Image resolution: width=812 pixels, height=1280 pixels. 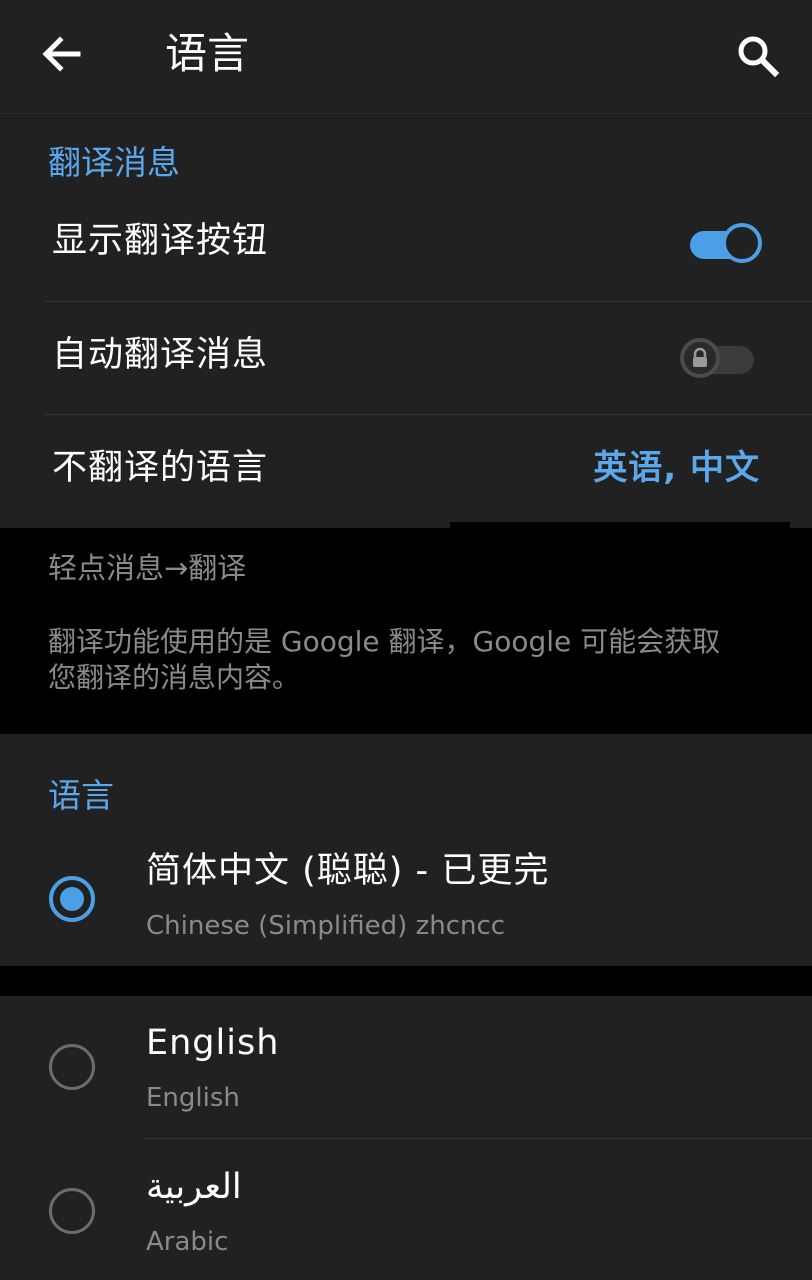 What do you see at coordinates (406, 1217) in the screenshot?
I see `language-item-arabic: العربية Arabic` at bounding box center [406, 1217].